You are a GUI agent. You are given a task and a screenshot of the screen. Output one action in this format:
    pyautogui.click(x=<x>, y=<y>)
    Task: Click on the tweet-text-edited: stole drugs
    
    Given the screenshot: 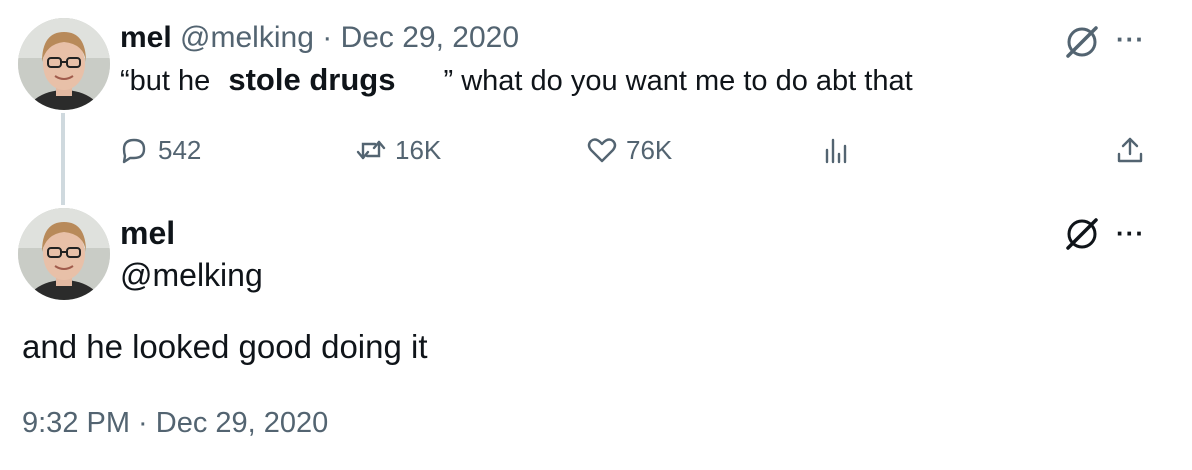 What is the action you would take?
    pyautogui.click(x=312, y=79)
    